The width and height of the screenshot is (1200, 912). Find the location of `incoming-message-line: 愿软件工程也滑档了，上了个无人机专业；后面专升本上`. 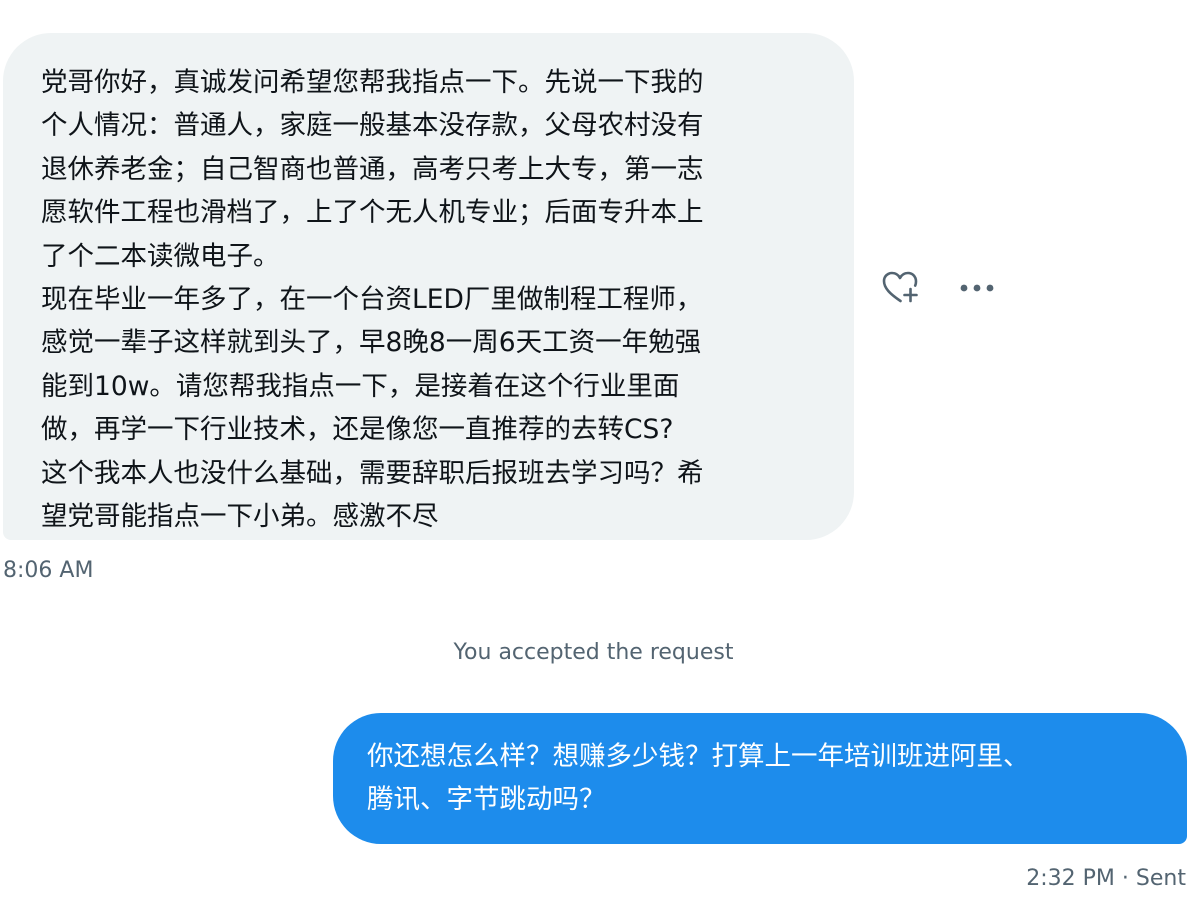

incoming-message-line: 愿软件工程也滑档了，上了个无人机专业；后面专升本上 is located at coordinates (372, 213).